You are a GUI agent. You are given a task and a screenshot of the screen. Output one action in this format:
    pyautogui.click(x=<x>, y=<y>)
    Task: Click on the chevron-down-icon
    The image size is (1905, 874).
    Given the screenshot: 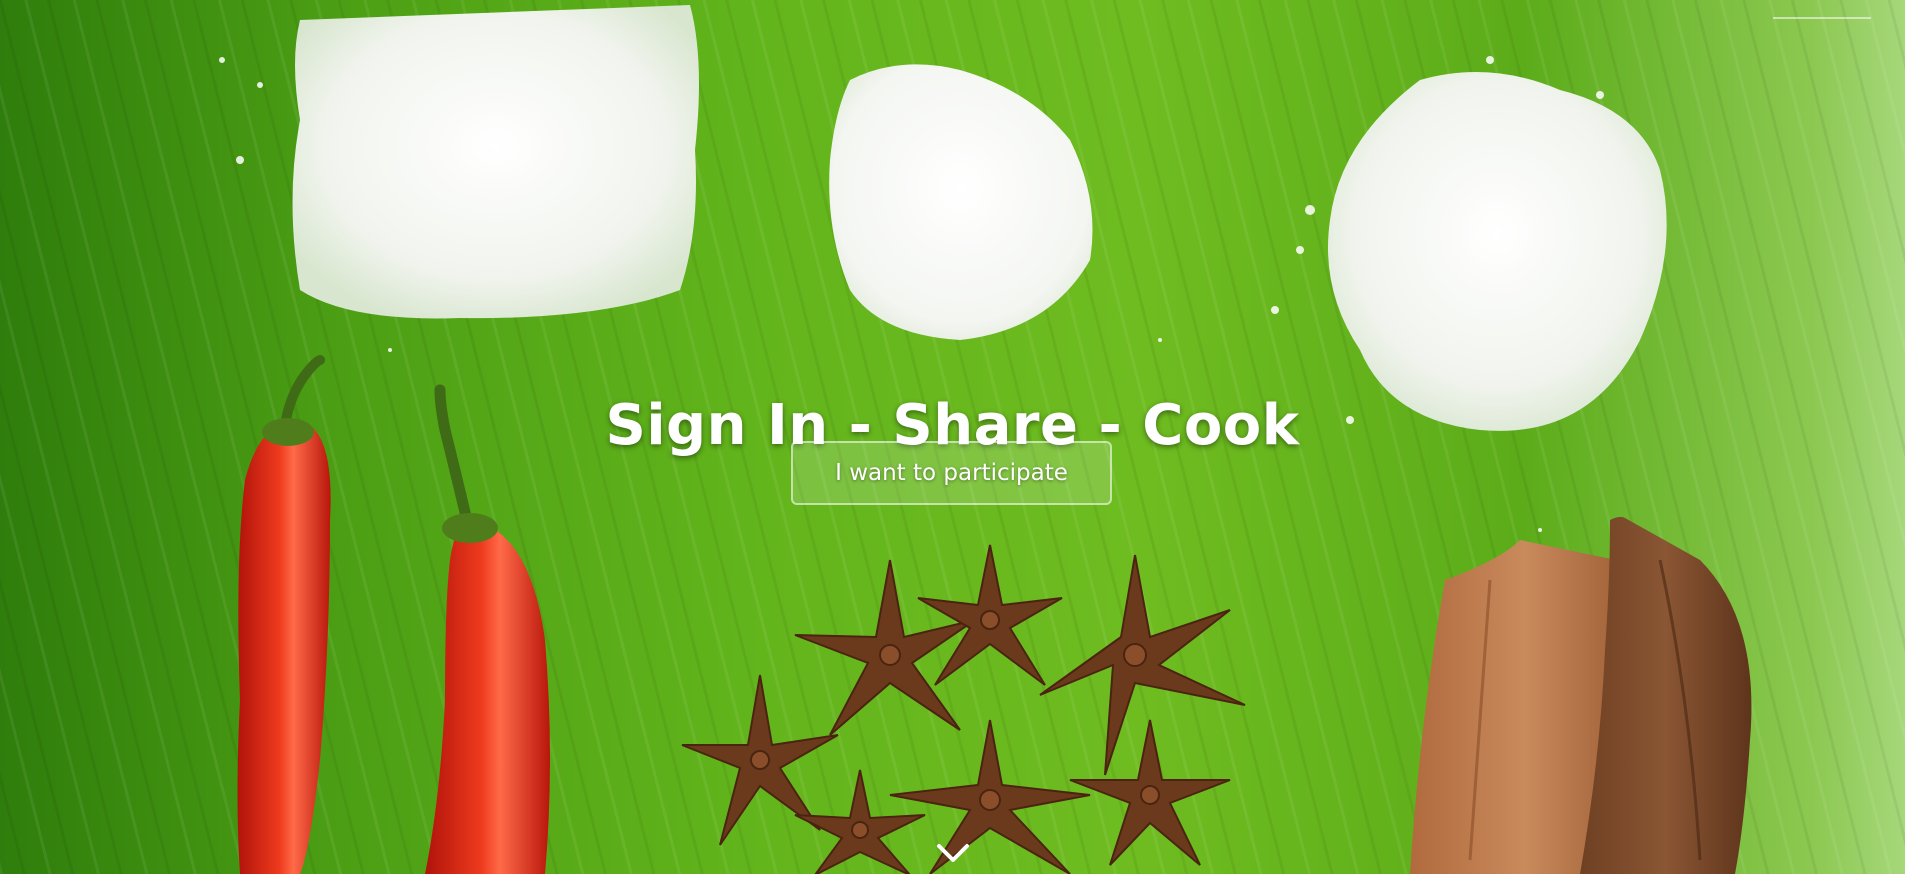 What is the action you would take?
    pyautogui.click(x=953, y=852)
    